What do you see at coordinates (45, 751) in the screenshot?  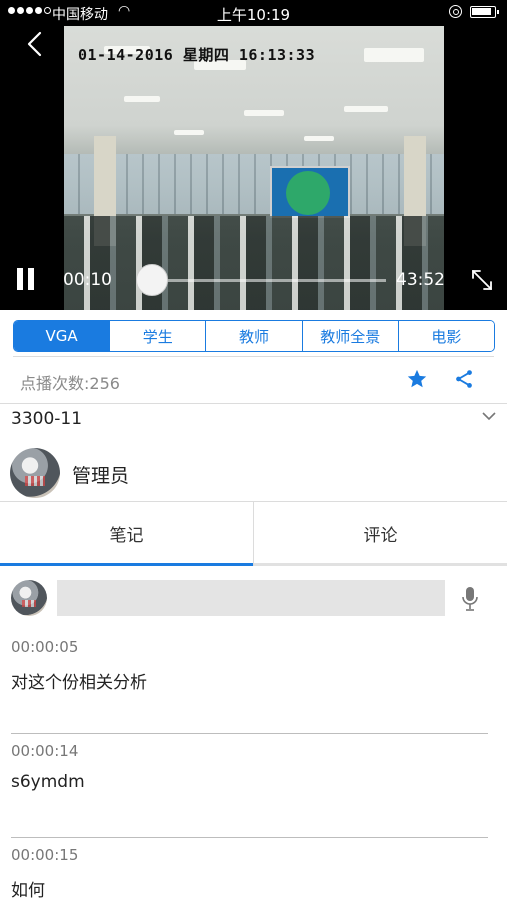 I see `note-timestamp: 00:00:14` at bounding box center [45, 751].